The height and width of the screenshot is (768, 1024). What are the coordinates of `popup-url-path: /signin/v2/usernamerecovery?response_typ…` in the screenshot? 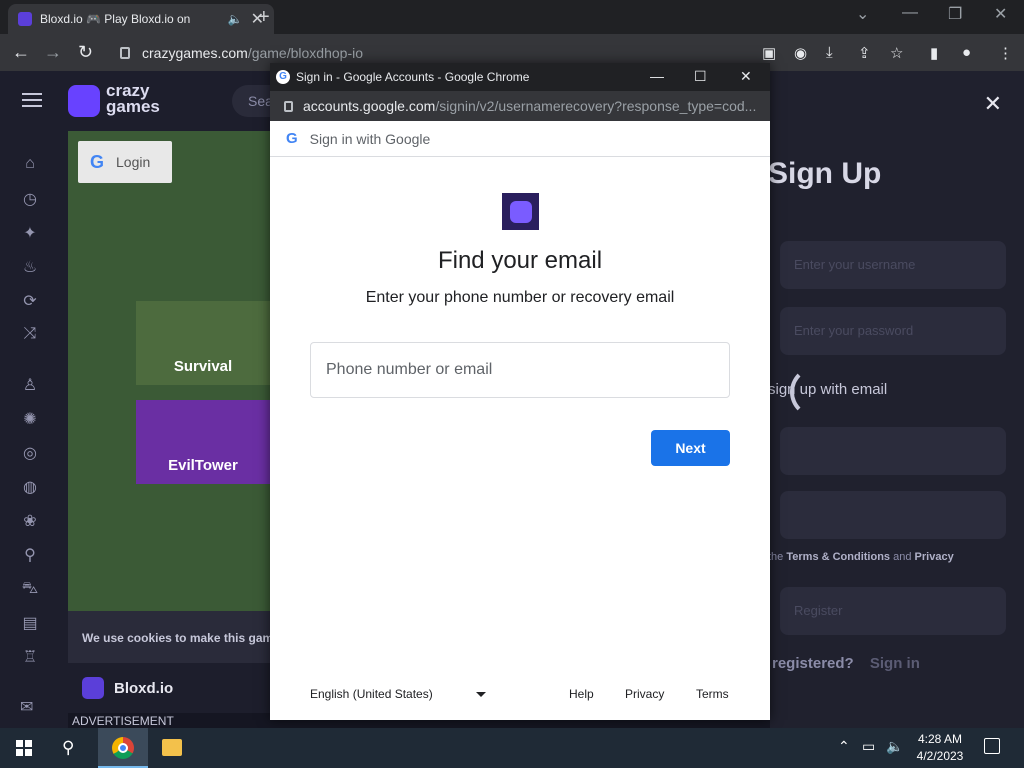 It's located at (596, 106).